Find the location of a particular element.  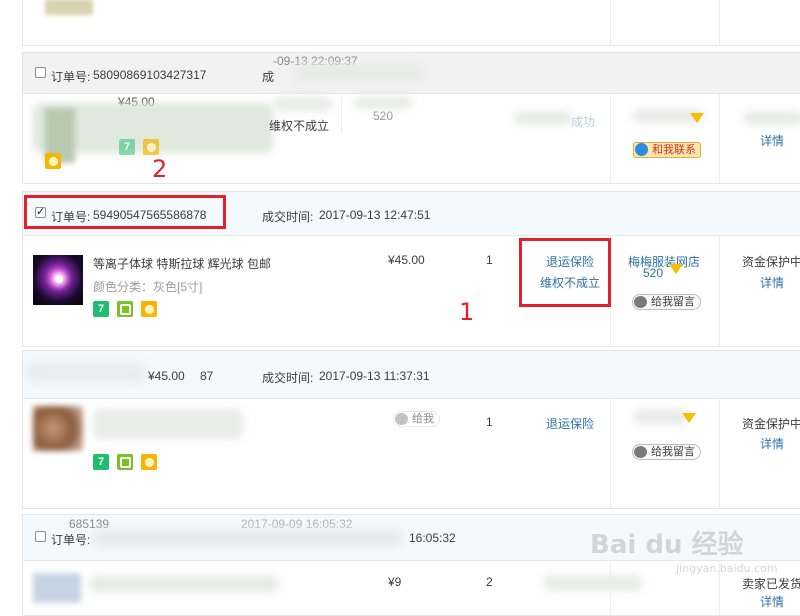

plasma-ball-thumbnail is located at coordinates (58, 280).